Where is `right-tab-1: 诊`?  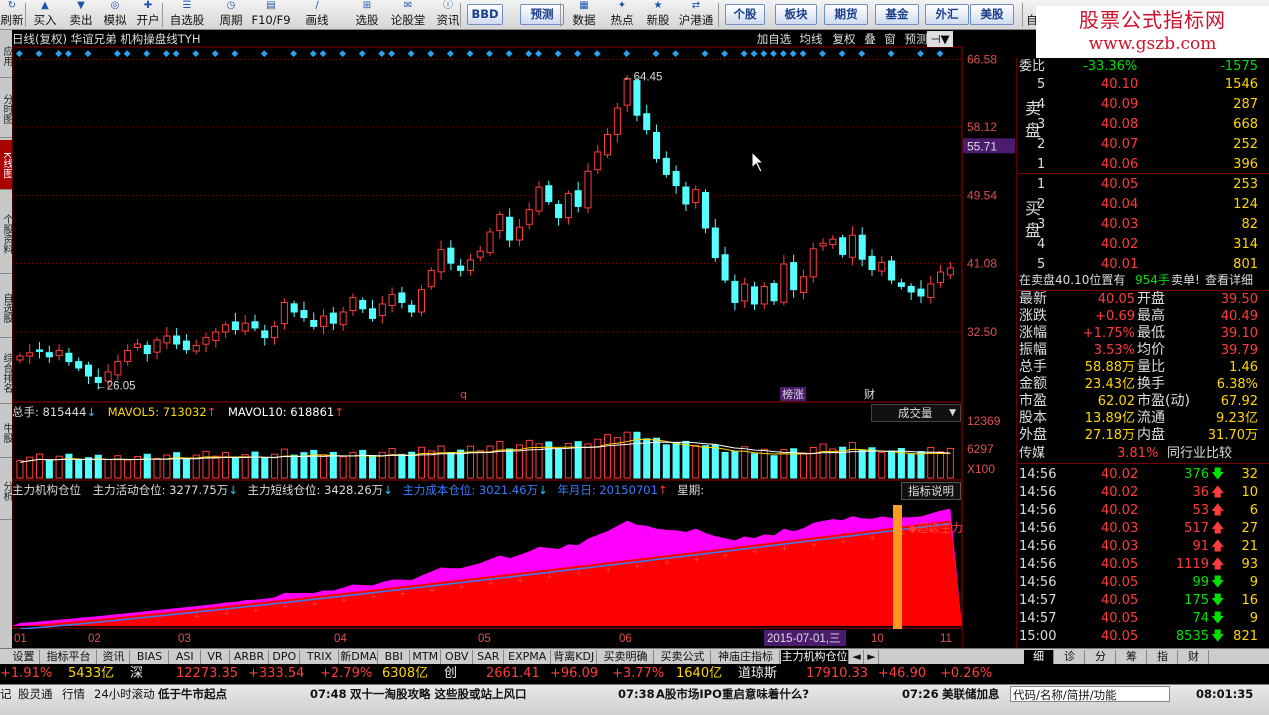
right-tab-1: 诊 is located at coordinates (1070, 657).